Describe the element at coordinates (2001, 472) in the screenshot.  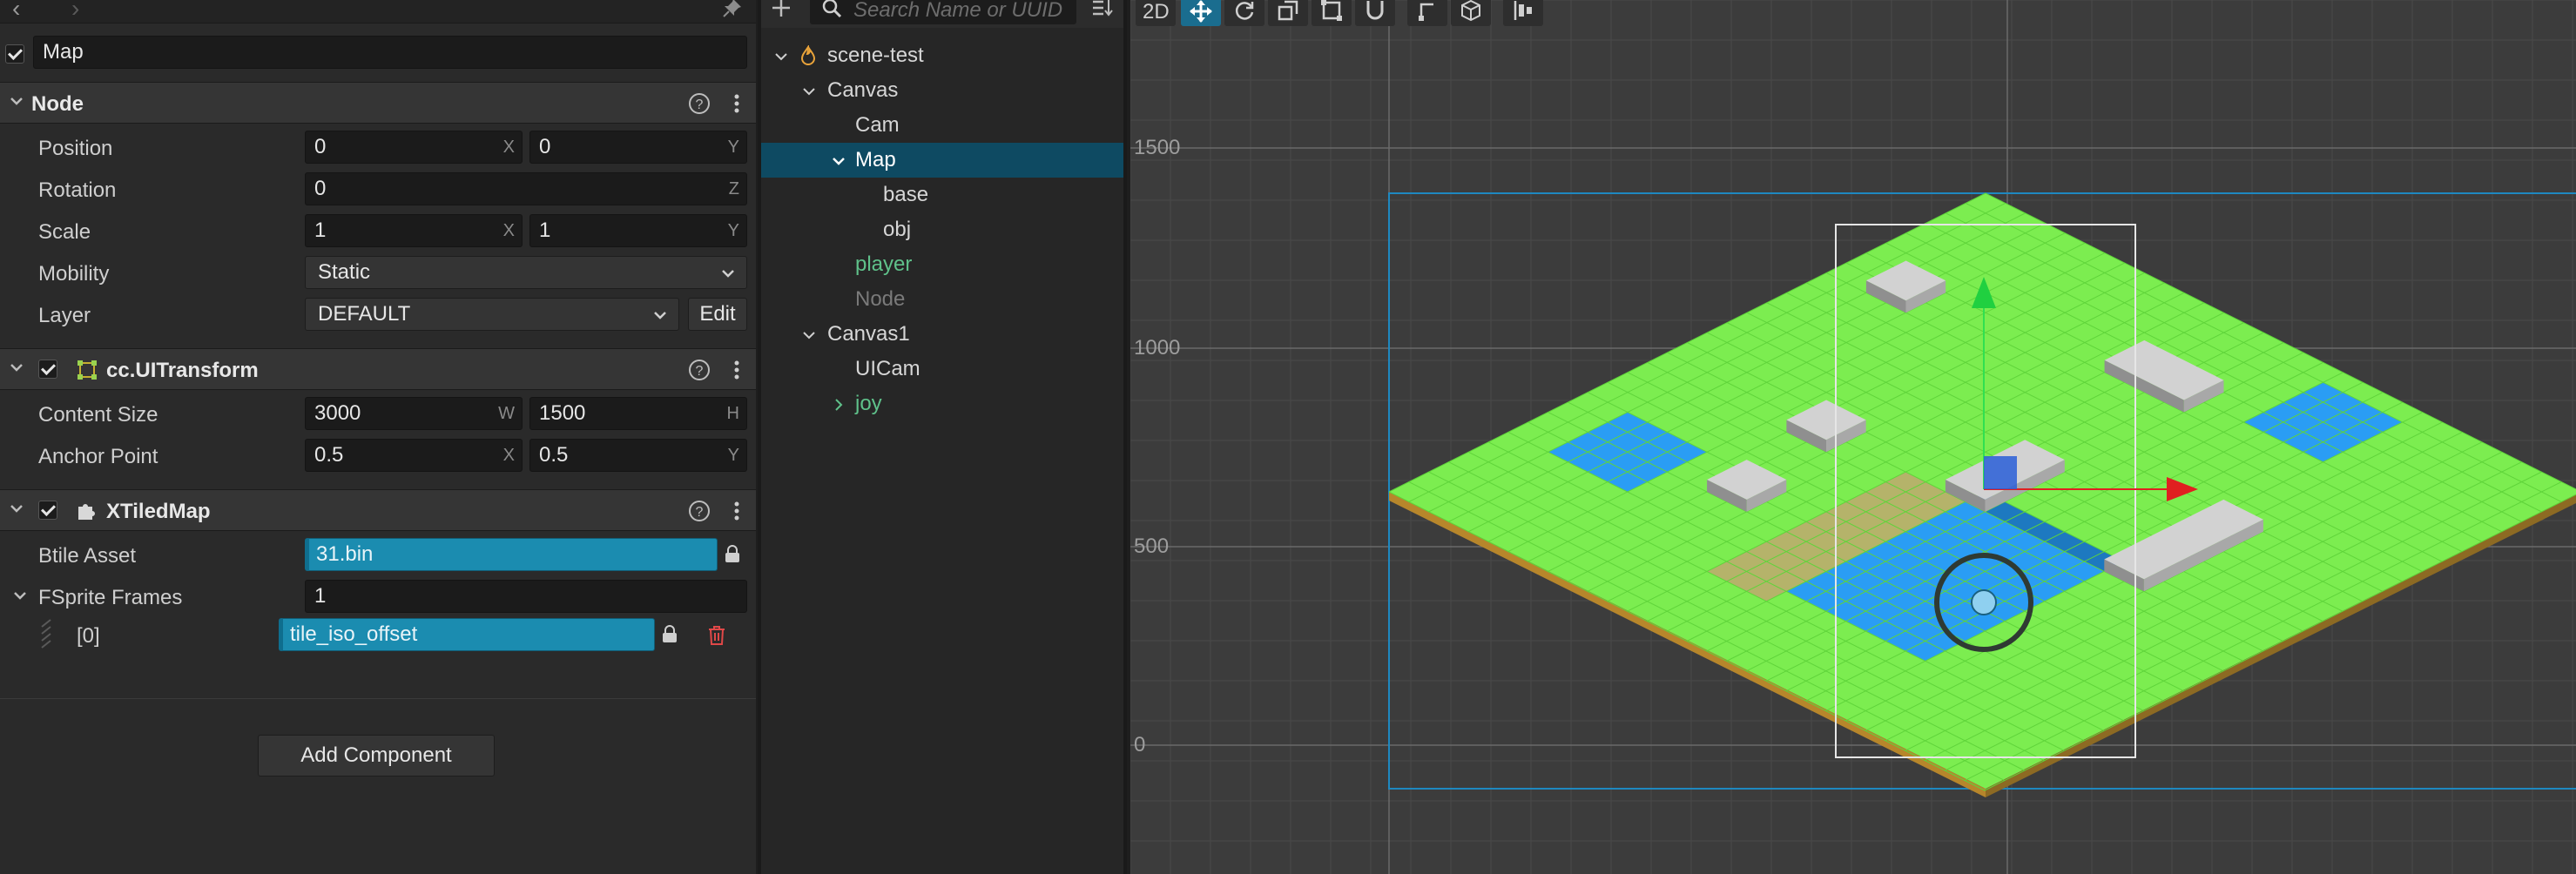
I see `gizmo-xy-plane` at that location.